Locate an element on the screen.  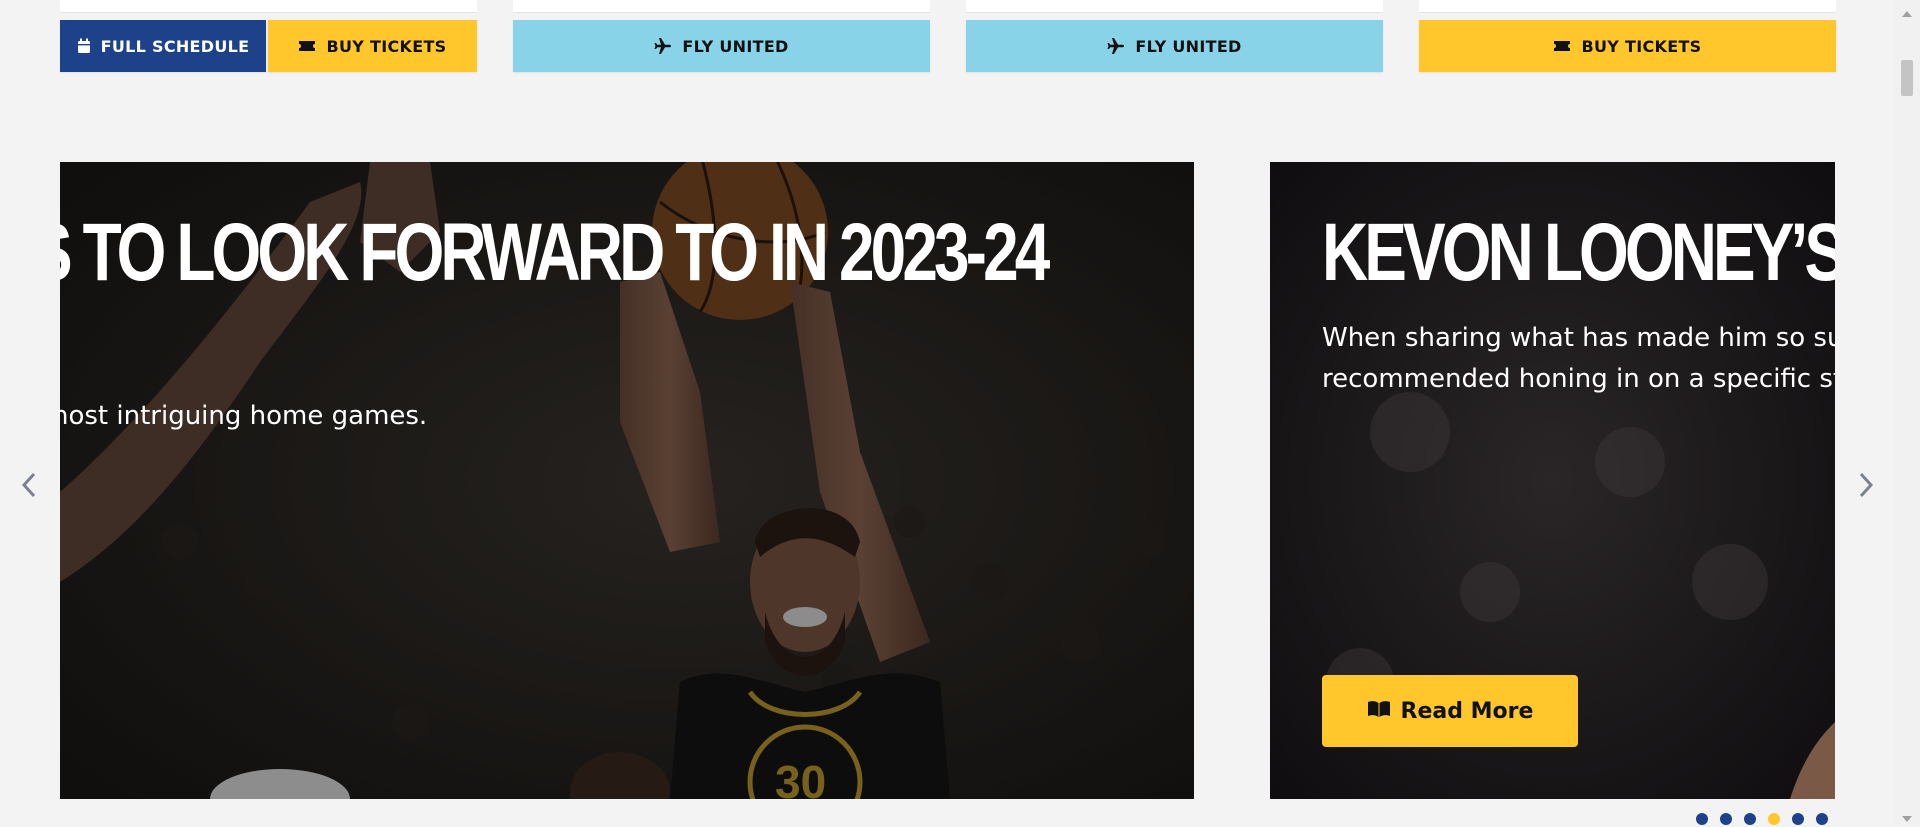
slide-headline: KEVON LOONEY’S S is located at coordinates (1578, 252).